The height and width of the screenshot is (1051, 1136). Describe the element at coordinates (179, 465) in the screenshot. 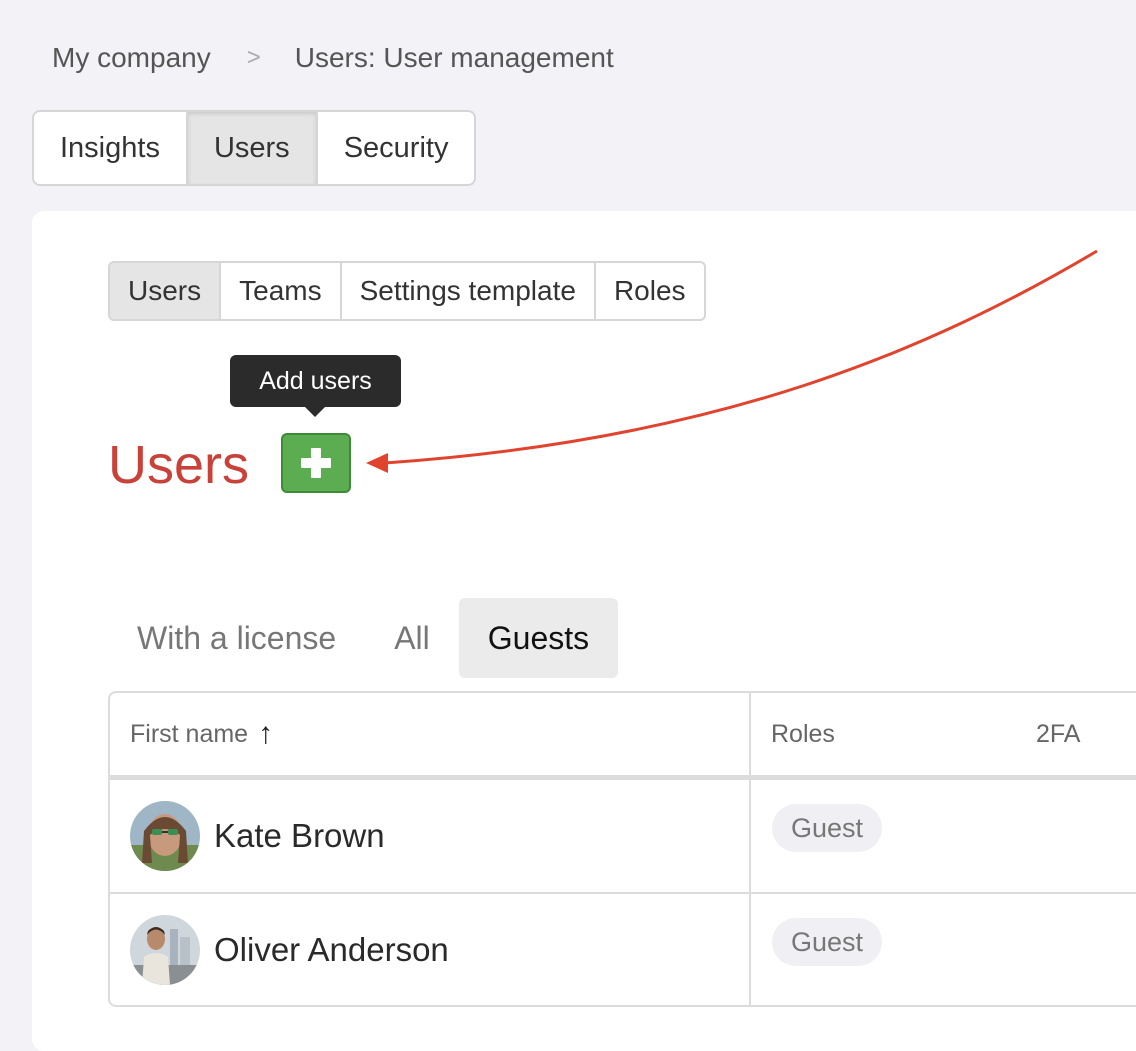

I see `page-title: Users` at that location.